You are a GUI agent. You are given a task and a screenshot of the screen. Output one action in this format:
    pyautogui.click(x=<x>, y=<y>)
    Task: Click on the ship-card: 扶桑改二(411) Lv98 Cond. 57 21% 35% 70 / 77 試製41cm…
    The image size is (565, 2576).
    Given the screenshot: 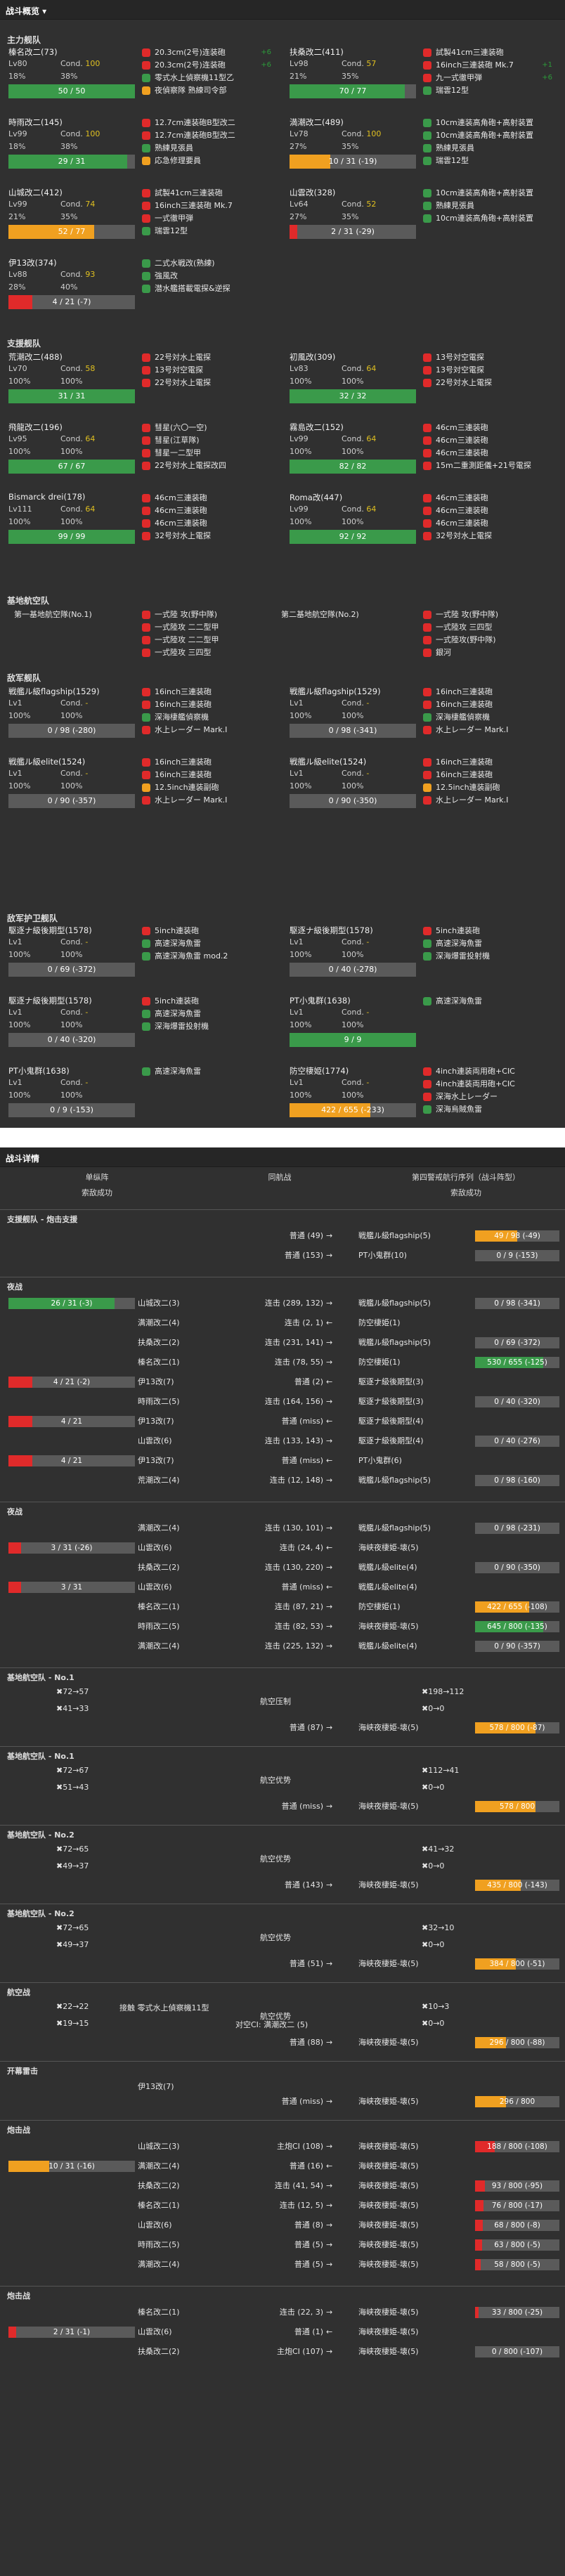 What is the action you would take?
    pyautogui.click(x=418, y=78)
    